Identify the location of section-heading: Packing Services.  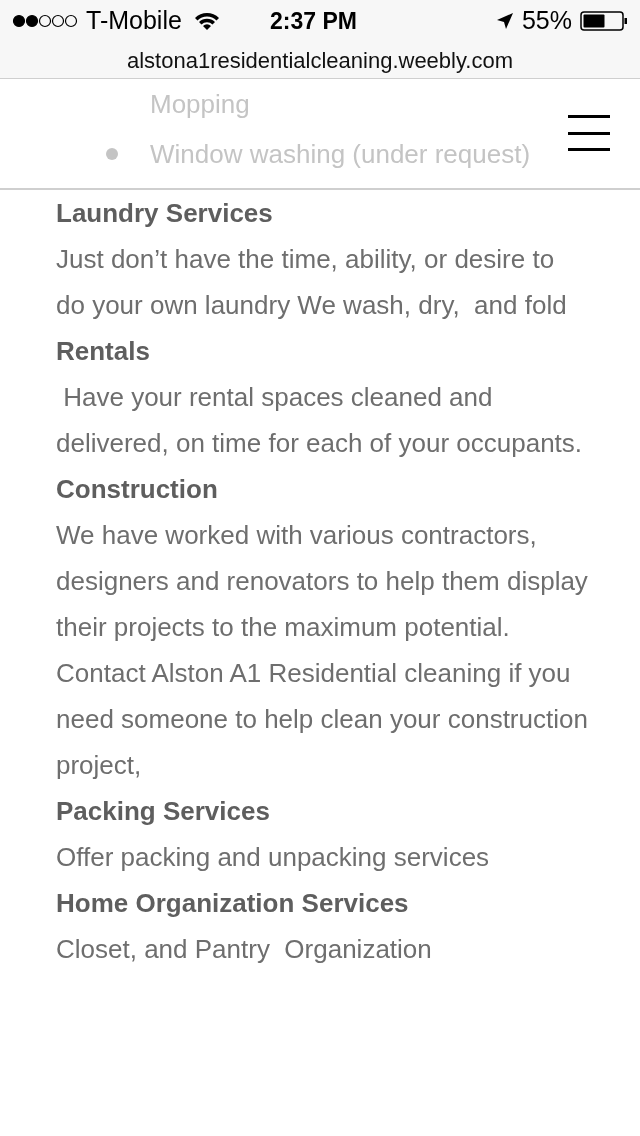
(163, 811).